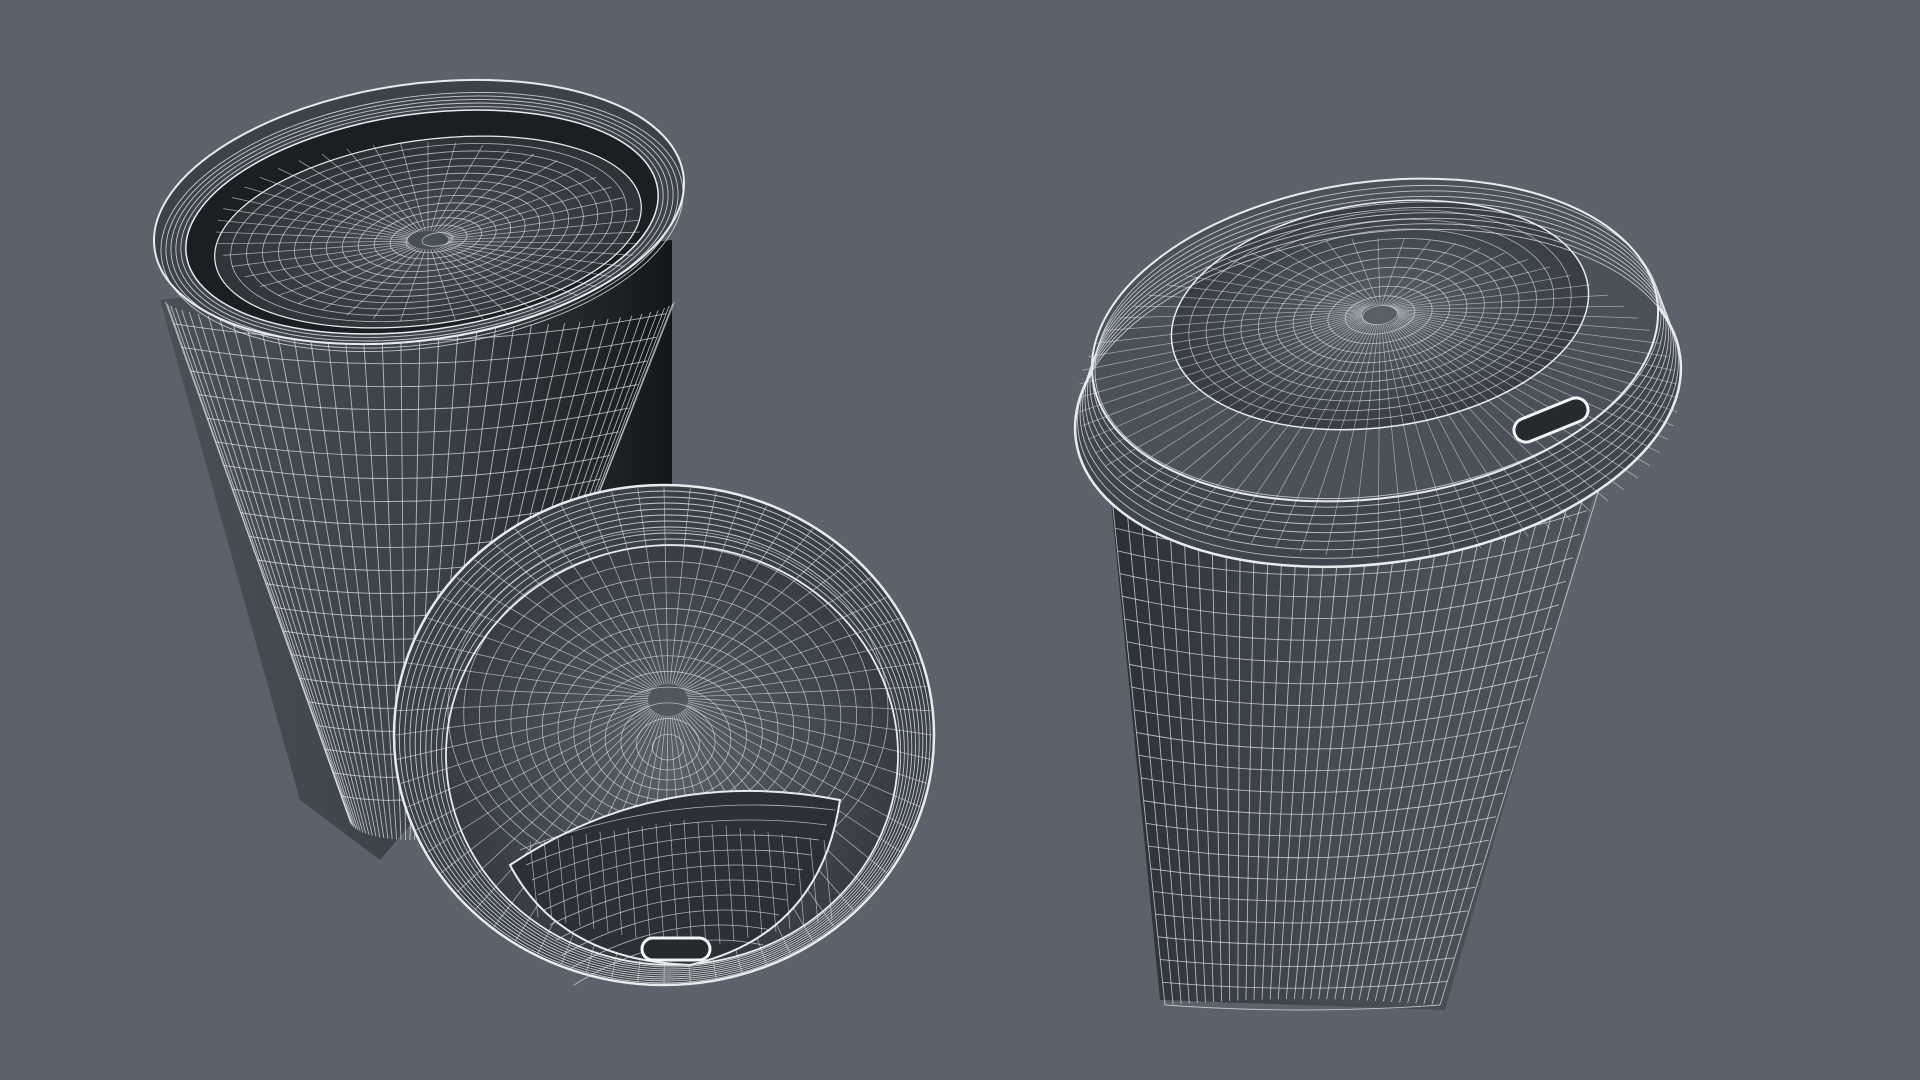 Image resolution: width=1920 pixels, height=1080 pixels. What do you see at coordinates (664, 735) in the screenshot?
I see `detached-lid` at bounding box center [664, 735].